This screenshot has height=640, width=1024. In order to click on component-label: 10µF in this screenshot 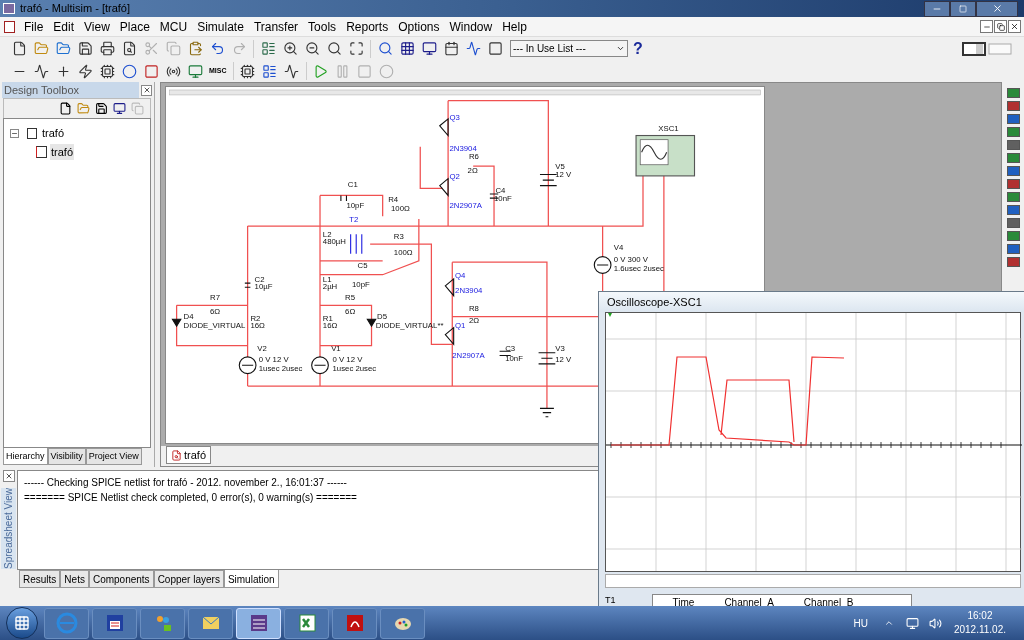, I will do `click(263, 286)`.